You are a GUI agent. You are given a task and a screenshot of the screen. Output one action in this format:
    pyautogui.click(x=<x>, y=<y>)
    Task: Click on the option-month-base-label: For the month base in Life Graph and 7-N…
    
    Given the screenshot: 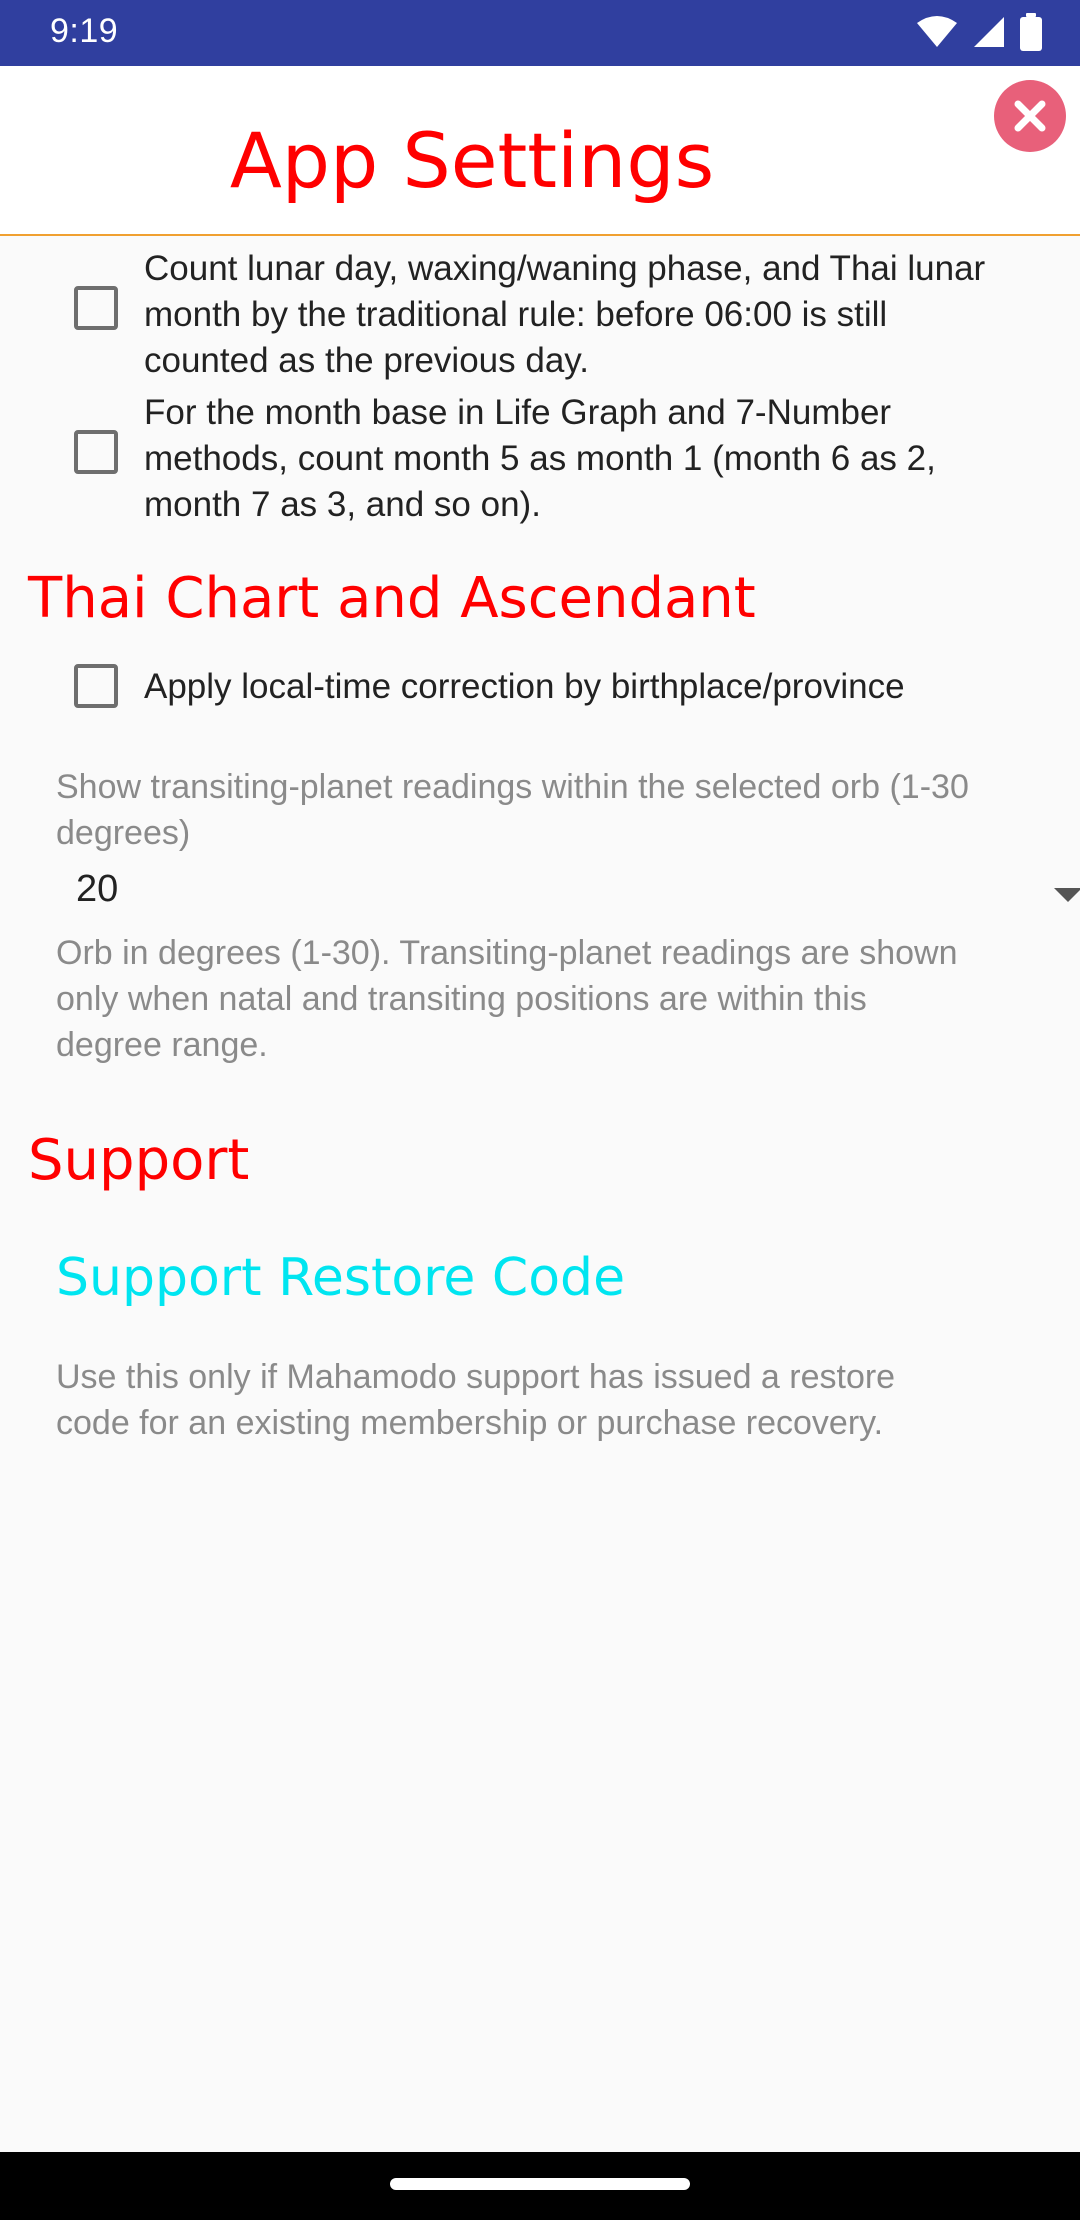 What is the action you would take?
    pyautogui.click(x=540, y=458)
    